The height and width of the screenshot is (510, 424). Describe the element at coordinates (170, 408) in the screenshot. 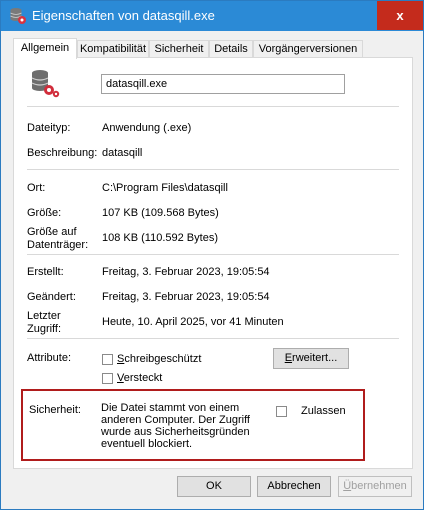

I see `security-message-line1: Die Datei stammt von einem` at that location.